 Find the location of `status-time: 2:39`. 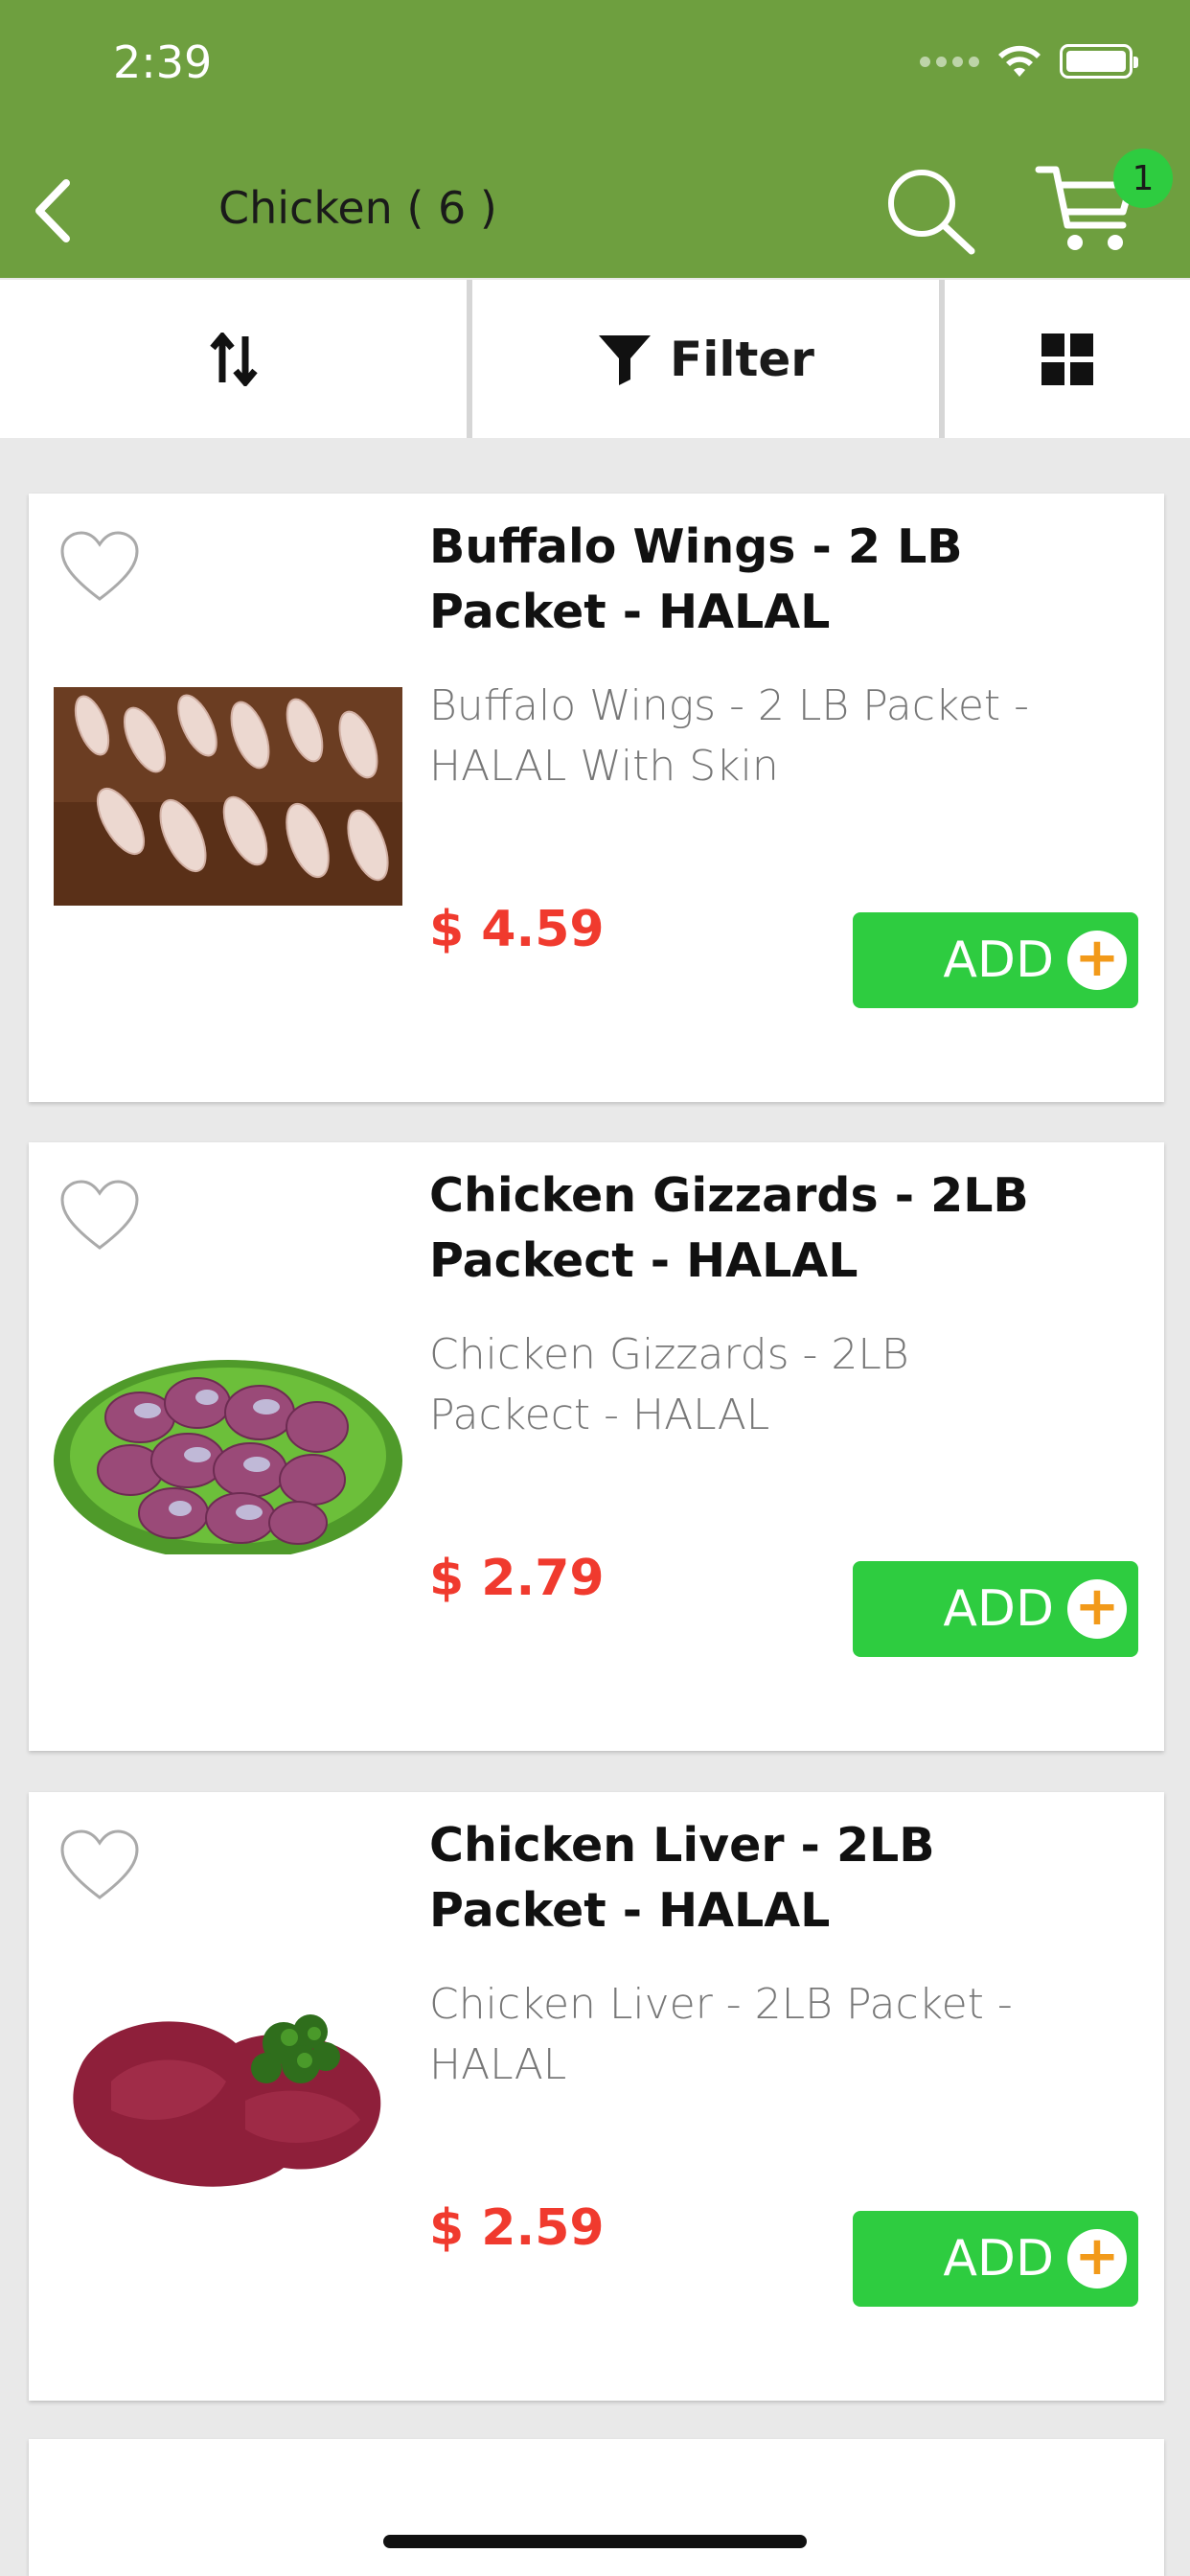

status-time: 2:39 is located at coordinates (163, 62).